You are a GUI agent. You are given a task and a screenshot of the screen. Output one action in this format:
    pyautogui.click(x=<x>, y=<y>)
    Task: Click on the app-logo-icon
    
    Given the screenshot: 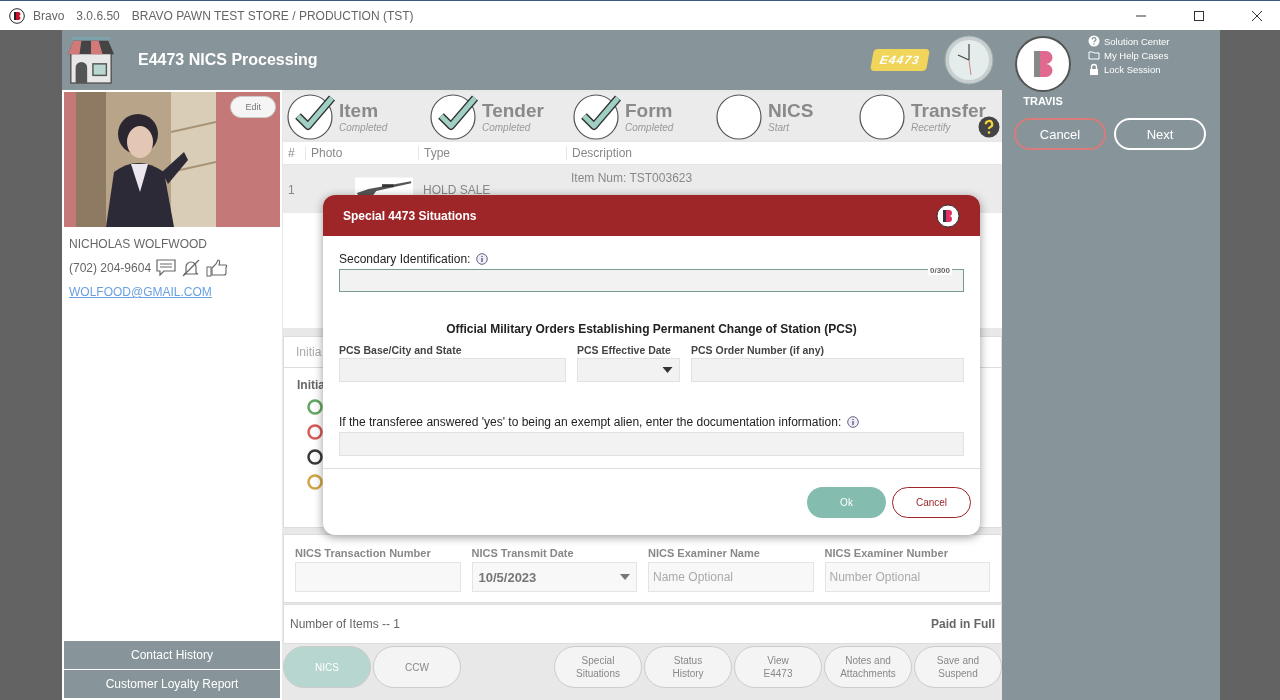 What is the action you would take?
    pyautogui.click(x=17, y=15)
    